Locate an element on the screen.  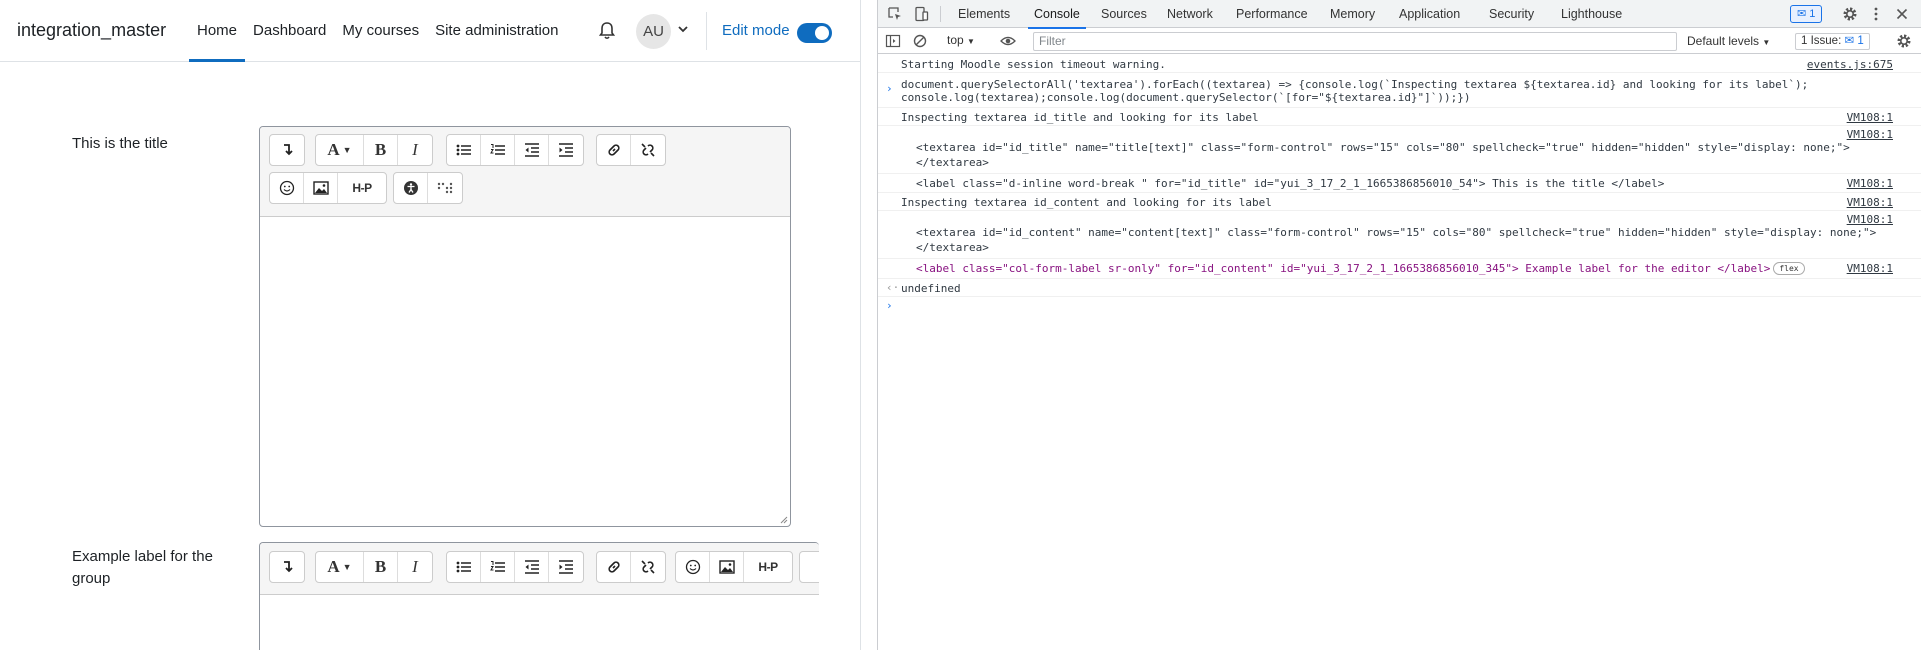
nav-my-courses: My courses is located at coordinates (380, 31).